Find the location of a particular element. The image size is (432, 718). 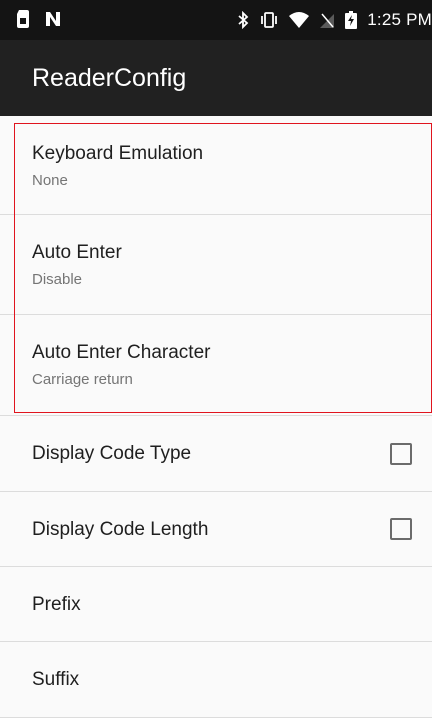

nfc-icon is located at coordinates (53, 19).